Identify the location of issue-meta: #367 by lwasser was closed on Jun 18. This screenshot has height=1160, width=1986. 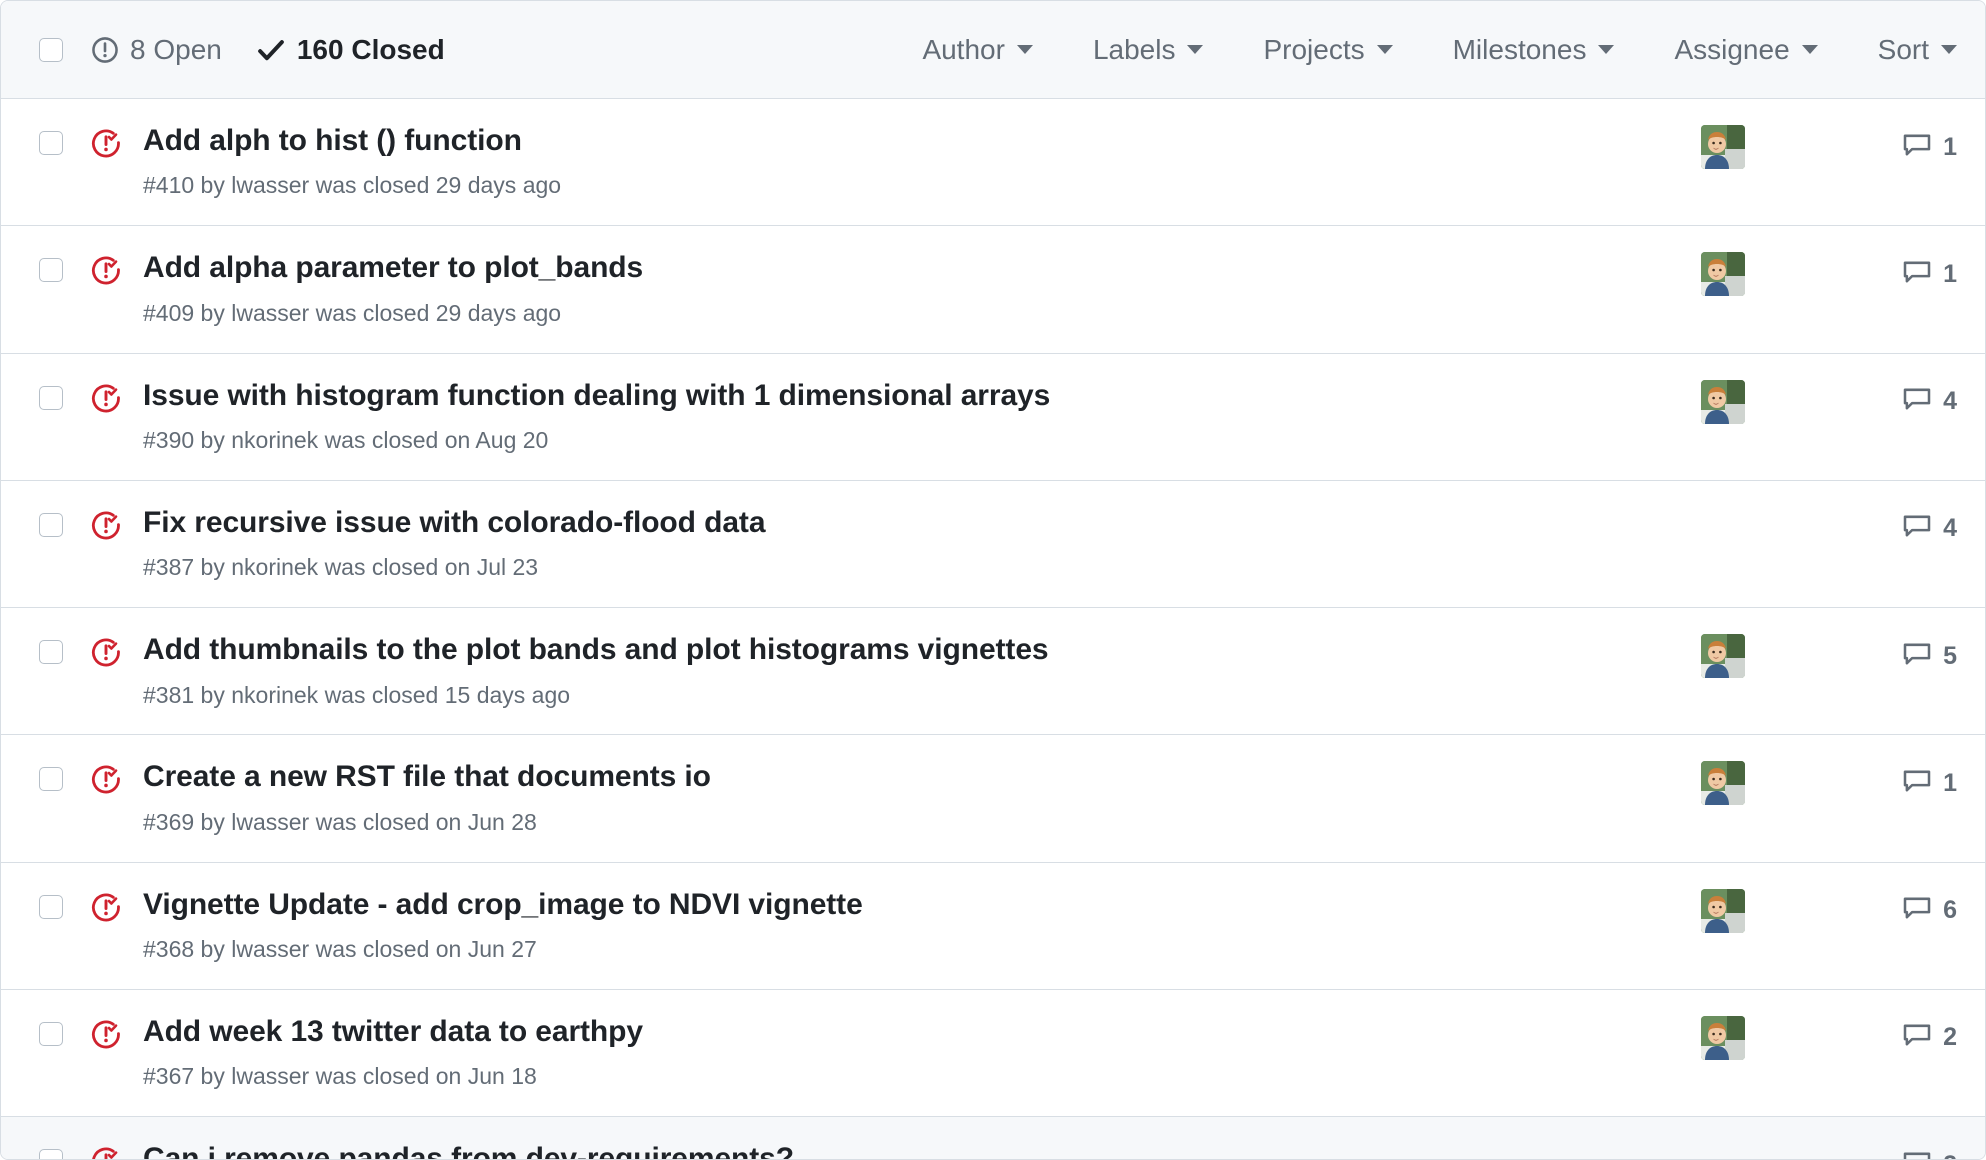
(340, 1076).